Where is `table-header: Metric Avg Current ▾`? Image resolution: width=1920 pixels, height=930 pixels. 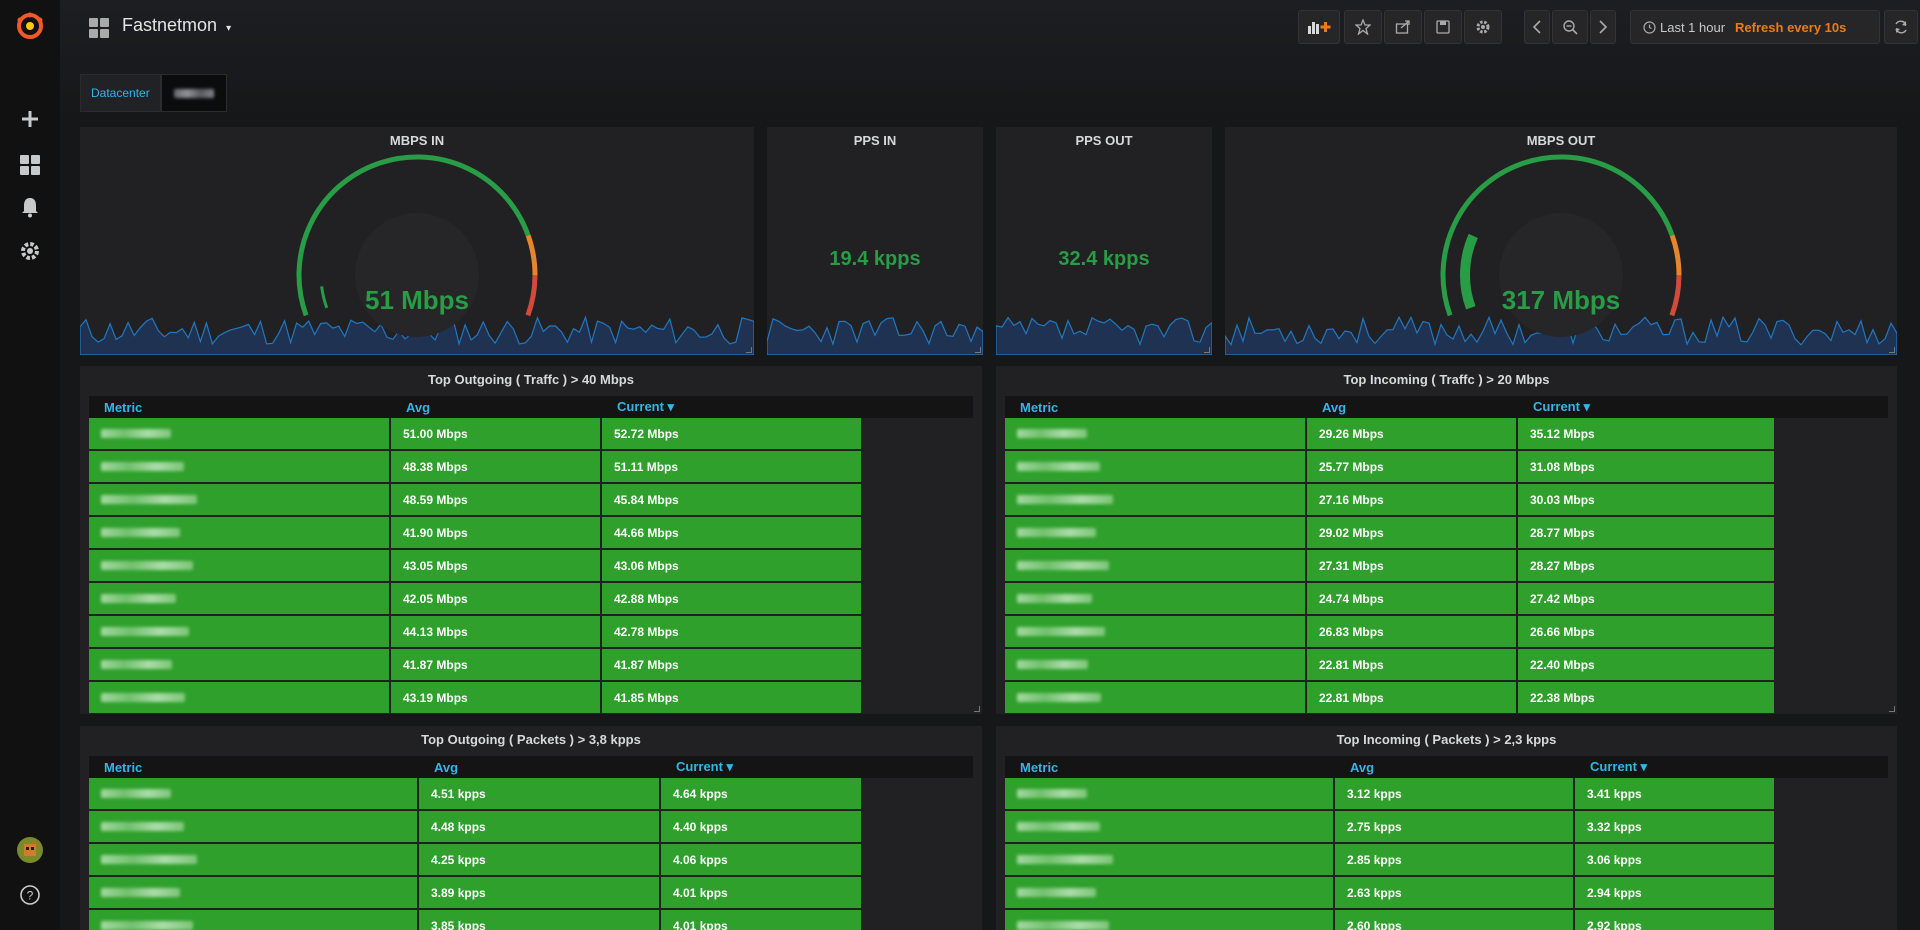 table-header: Metric Avg Current ▾ is located at coordinates (1446, 767).